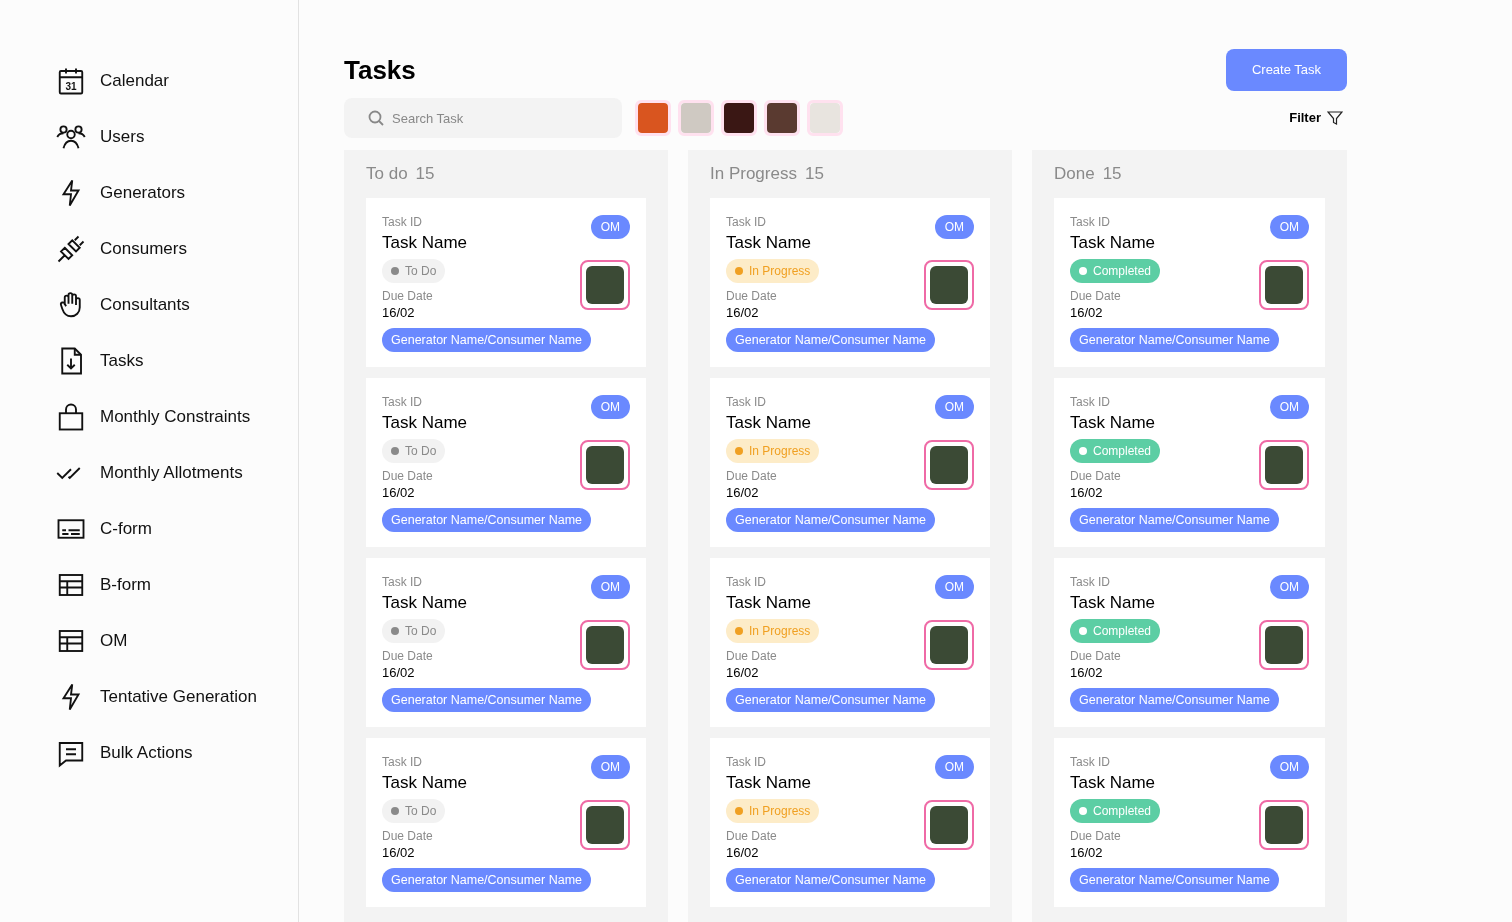 Image resolution: width=1512 pixels, height=922 pixels. What do you see at coordinates (177, 193) in the screenshot?
I see `sidebar-item: Generators` at bounding box center [177, 193].